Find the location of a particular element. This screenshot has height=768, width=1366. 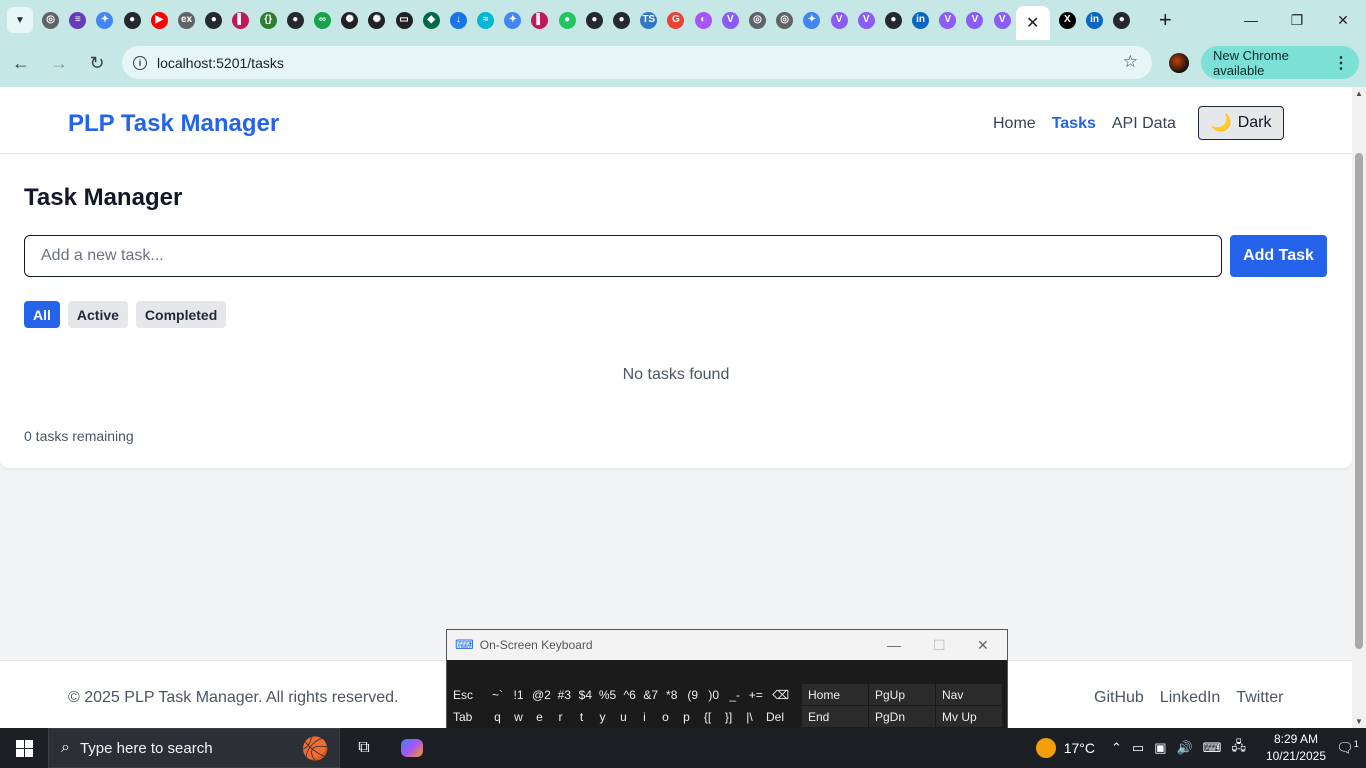

temperature: 17°C is located at coordinates (1079, 748).